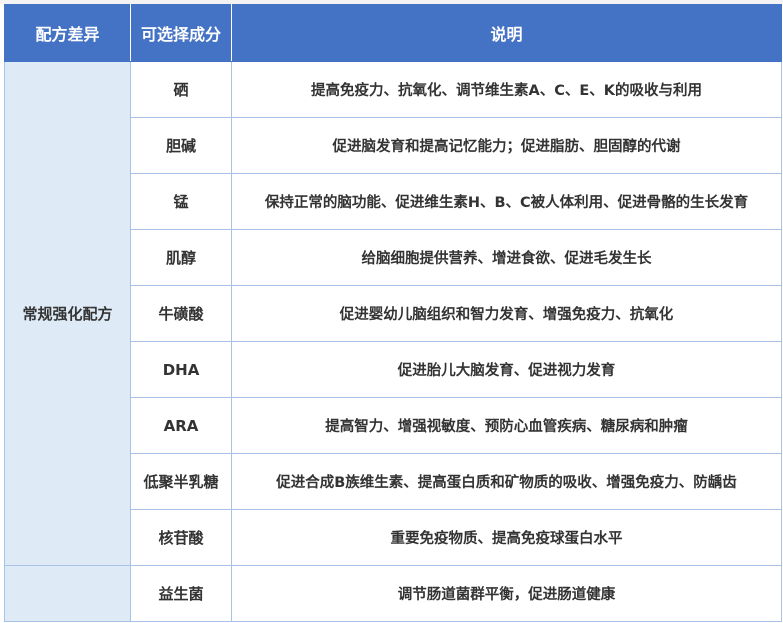 The image size is (783, 623). I want to click on description-cell: 促进胎儿大脑发育、促进视力发育, so click(506, 369).